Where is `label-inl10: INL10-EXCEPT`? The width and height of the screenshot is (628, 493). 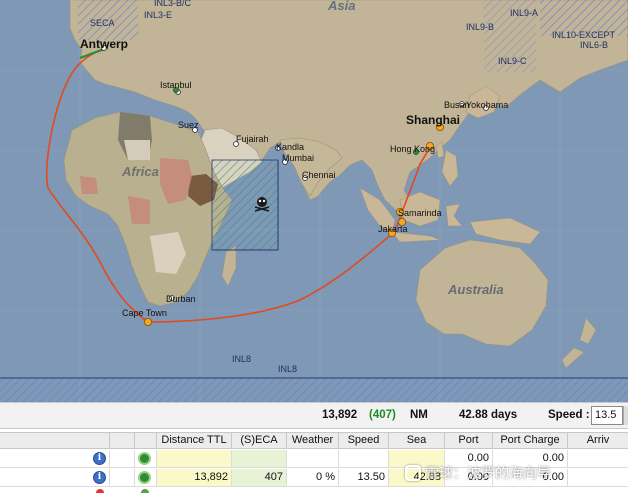
label-inl10: INL10-EXCEPT is located at coordinates (584, 35).